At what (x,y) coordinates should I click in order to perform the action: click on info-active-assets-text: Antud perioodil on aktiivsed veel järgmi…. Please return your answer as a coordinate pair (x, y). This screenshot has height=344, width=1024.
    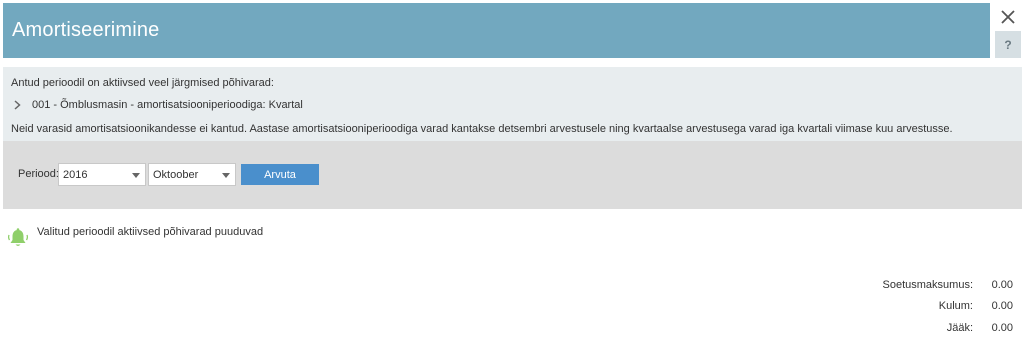
    Looking at the image, I should click on (142, 83).